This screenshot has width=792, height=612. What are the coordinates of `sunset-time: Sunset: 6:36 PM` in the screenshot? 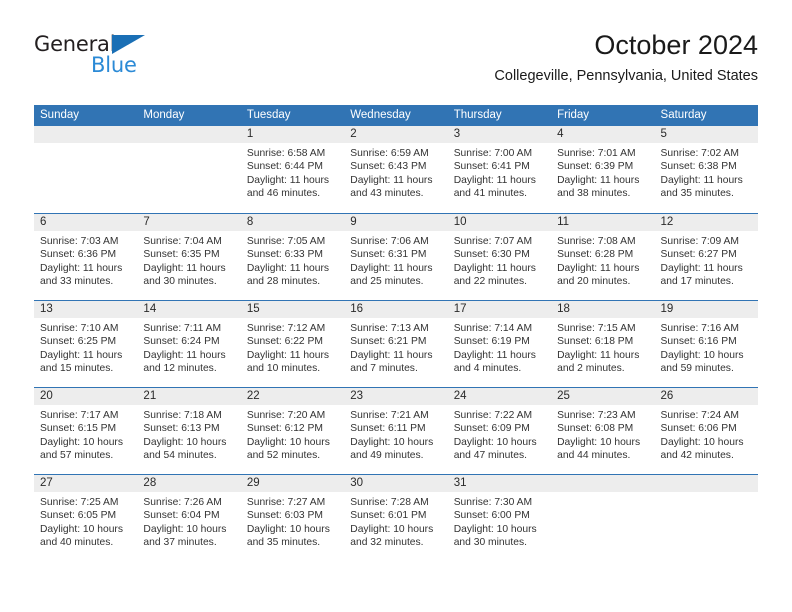 It's located at (78, 255).